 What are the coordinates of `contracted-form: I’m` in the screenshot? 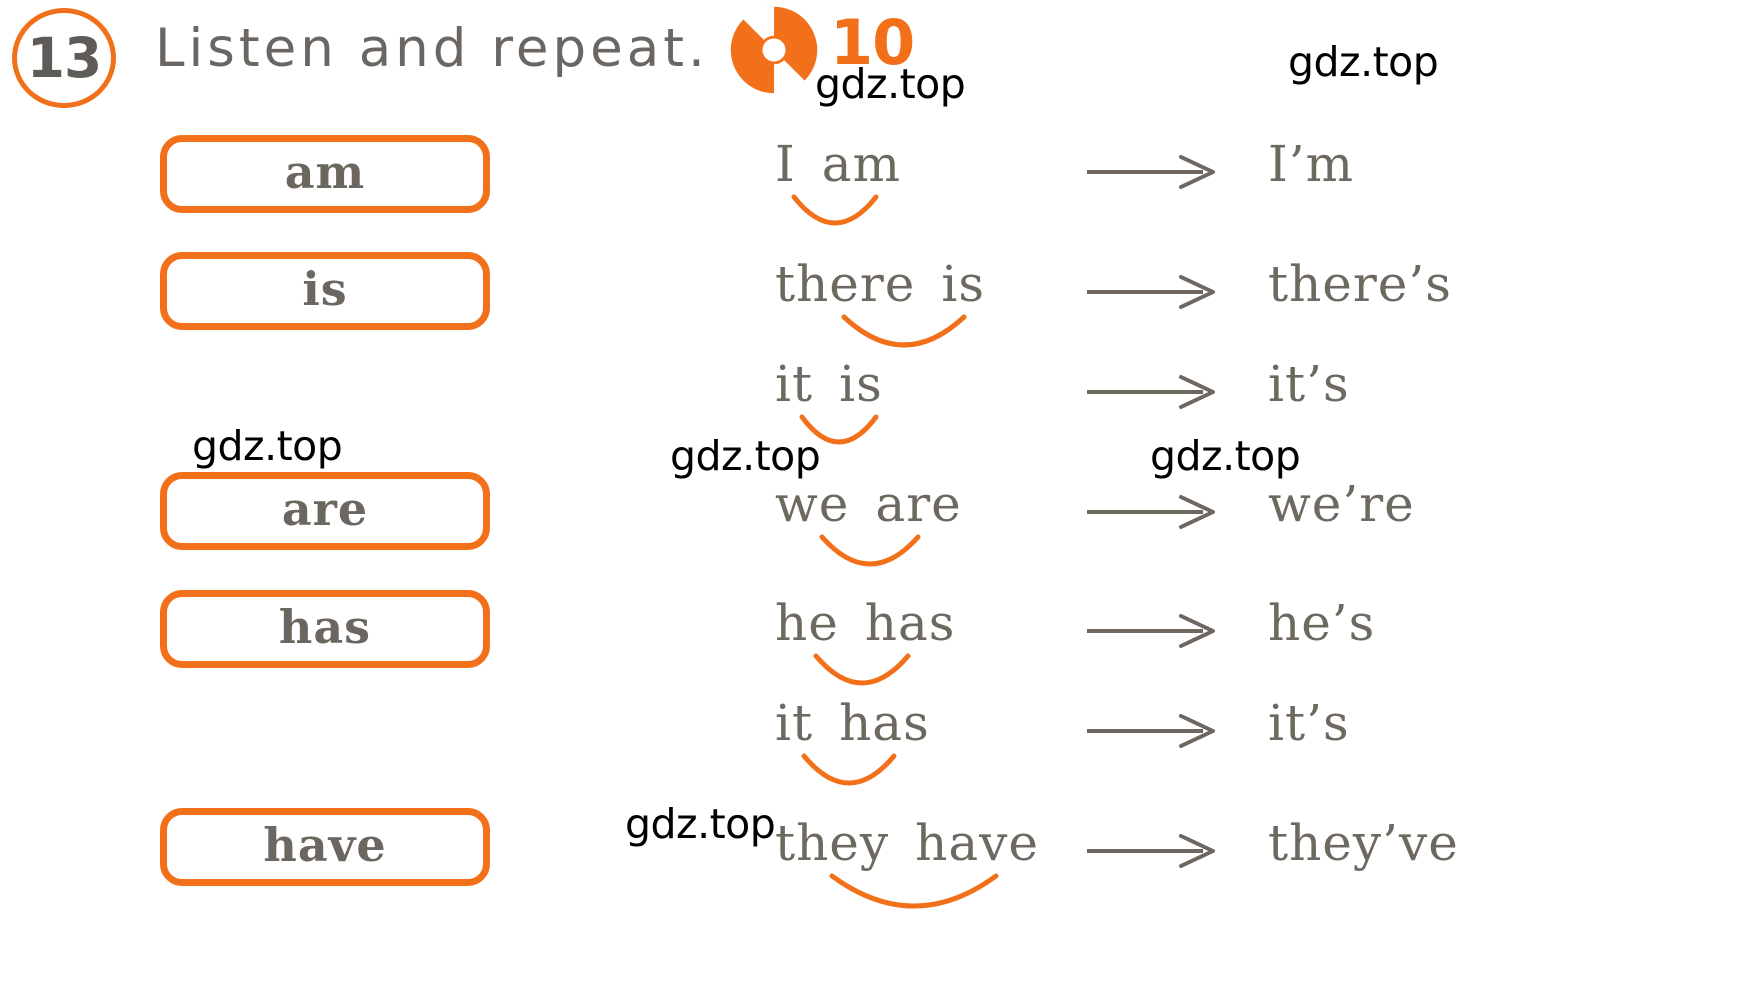 It's located at (1311, 164).